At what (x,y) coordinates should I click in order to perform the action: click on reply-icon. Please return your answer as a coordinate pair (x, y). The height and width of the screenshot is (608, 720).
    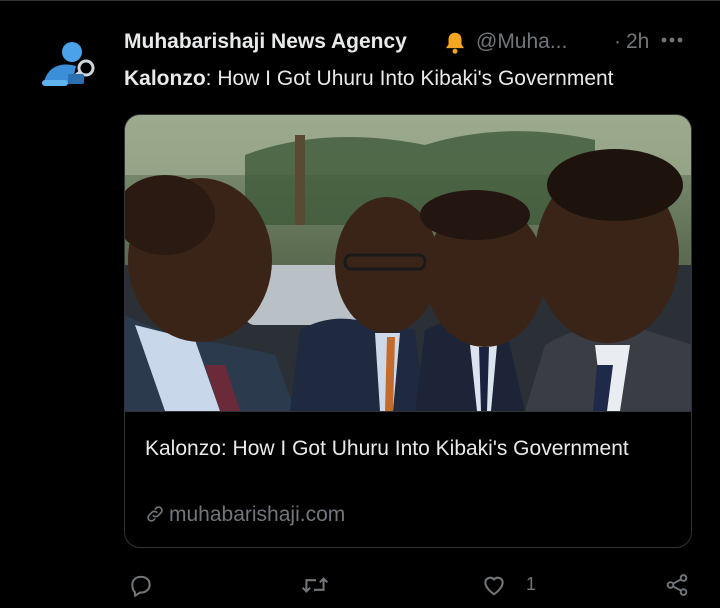
    Looking at the image, I should click on (141, 586).